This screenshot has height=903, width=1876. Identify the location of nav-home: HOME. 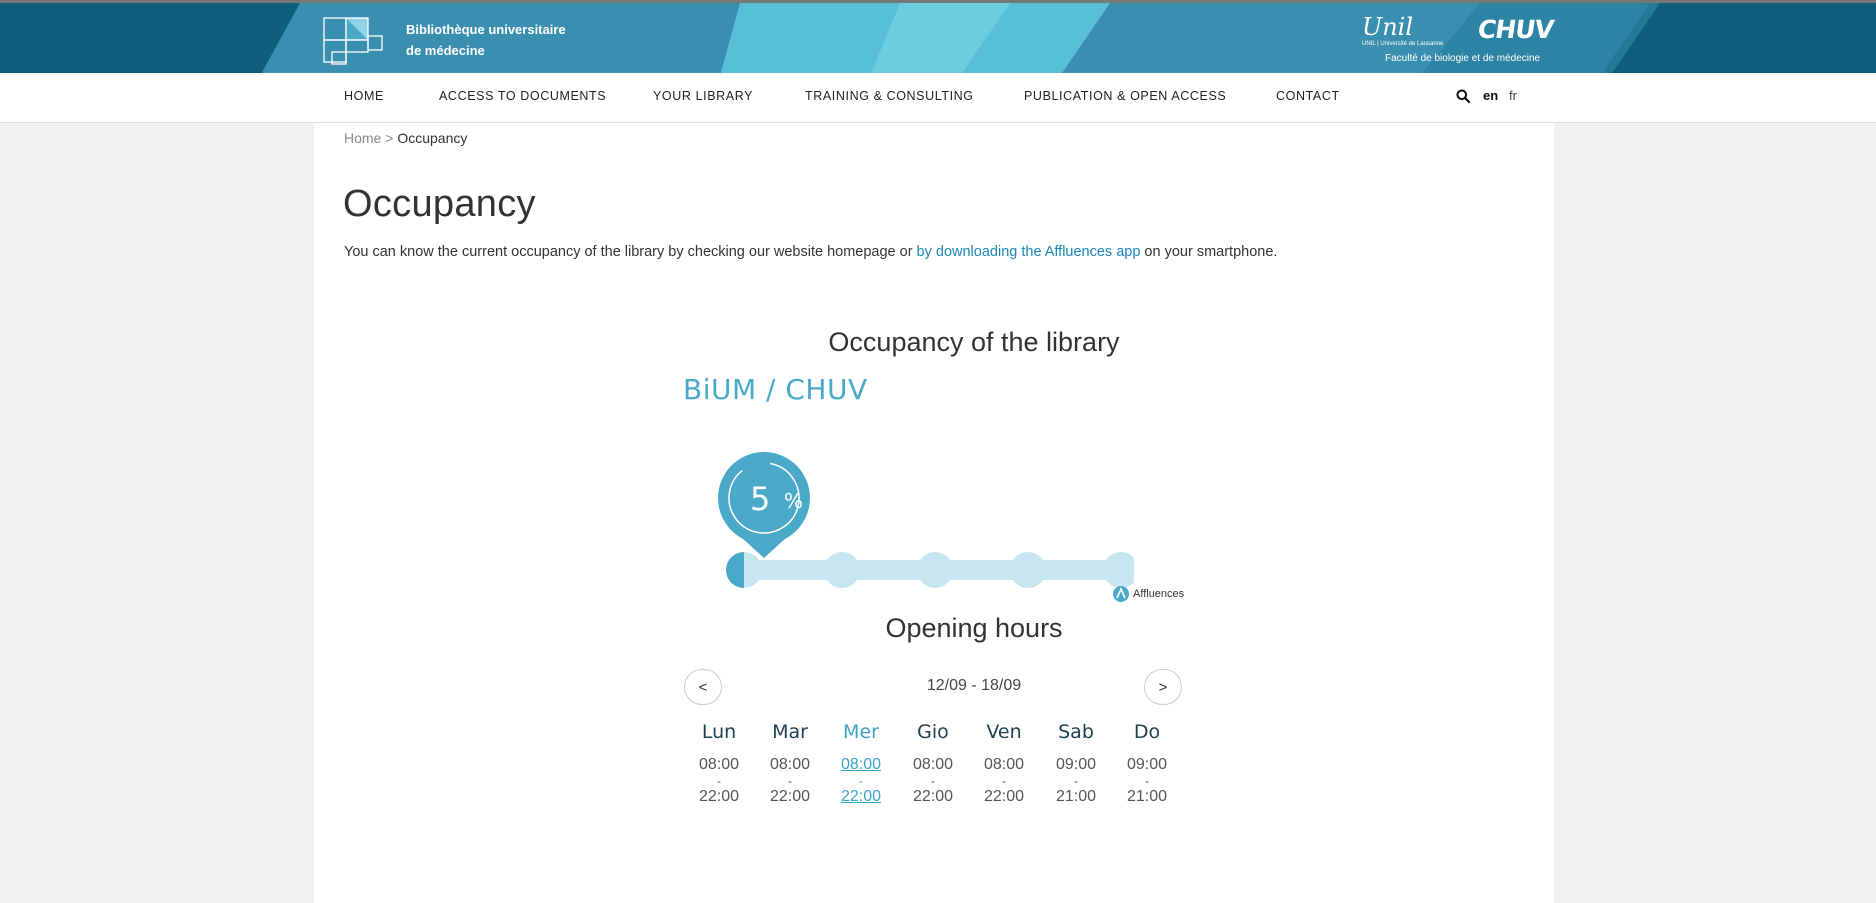
(364, 96).